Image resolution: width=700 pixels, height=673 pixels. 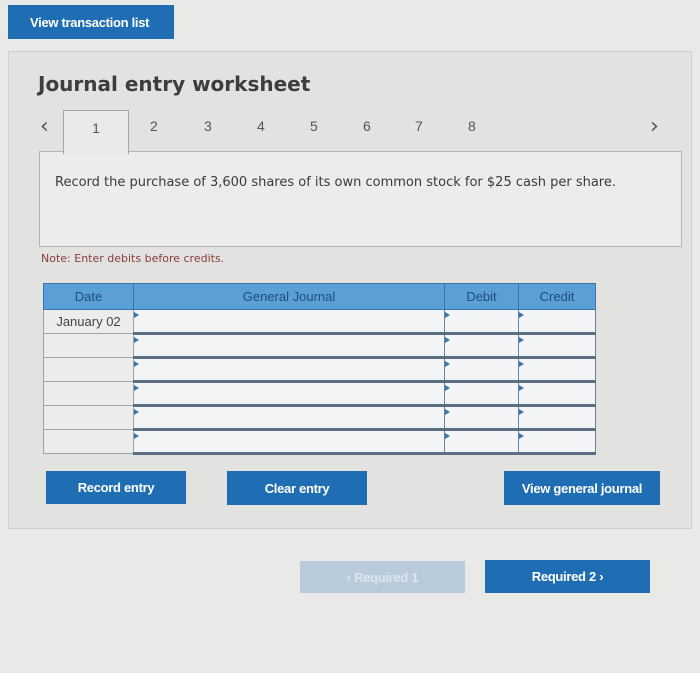 I want to click on table-row: January 02, so click(x=319, y=322).